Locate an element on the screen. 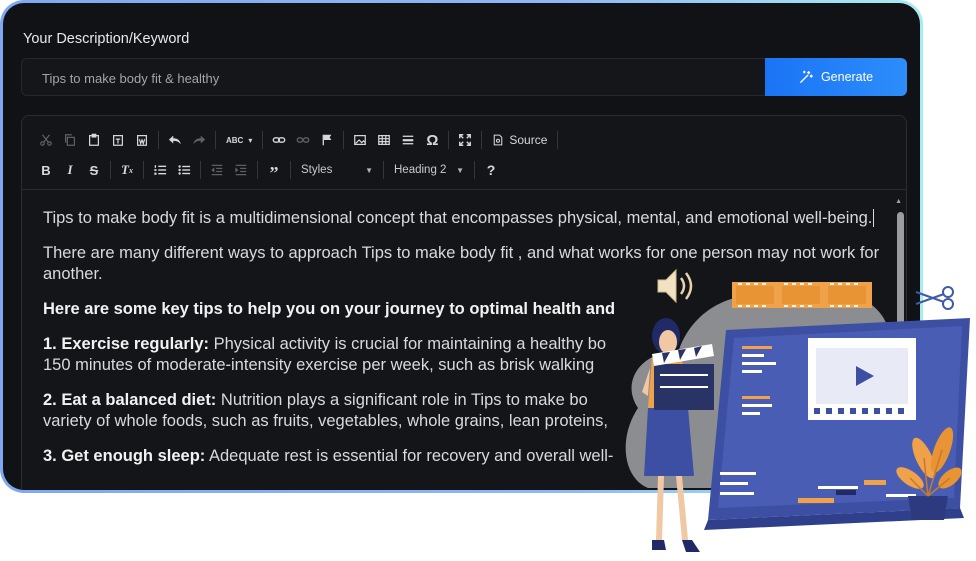  table-icon is located at coordinates (384, 140).